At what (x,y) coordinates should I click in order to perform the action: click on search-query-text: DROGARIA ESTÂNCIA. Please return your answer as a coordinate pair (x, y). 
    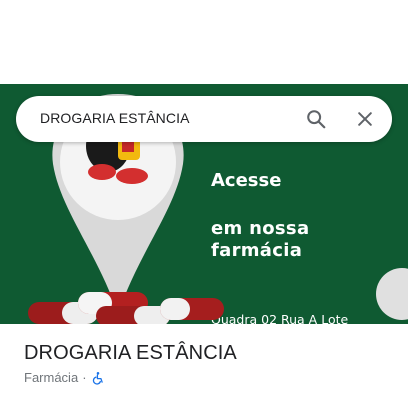
    Looking at the image, I should click on (115, 118).